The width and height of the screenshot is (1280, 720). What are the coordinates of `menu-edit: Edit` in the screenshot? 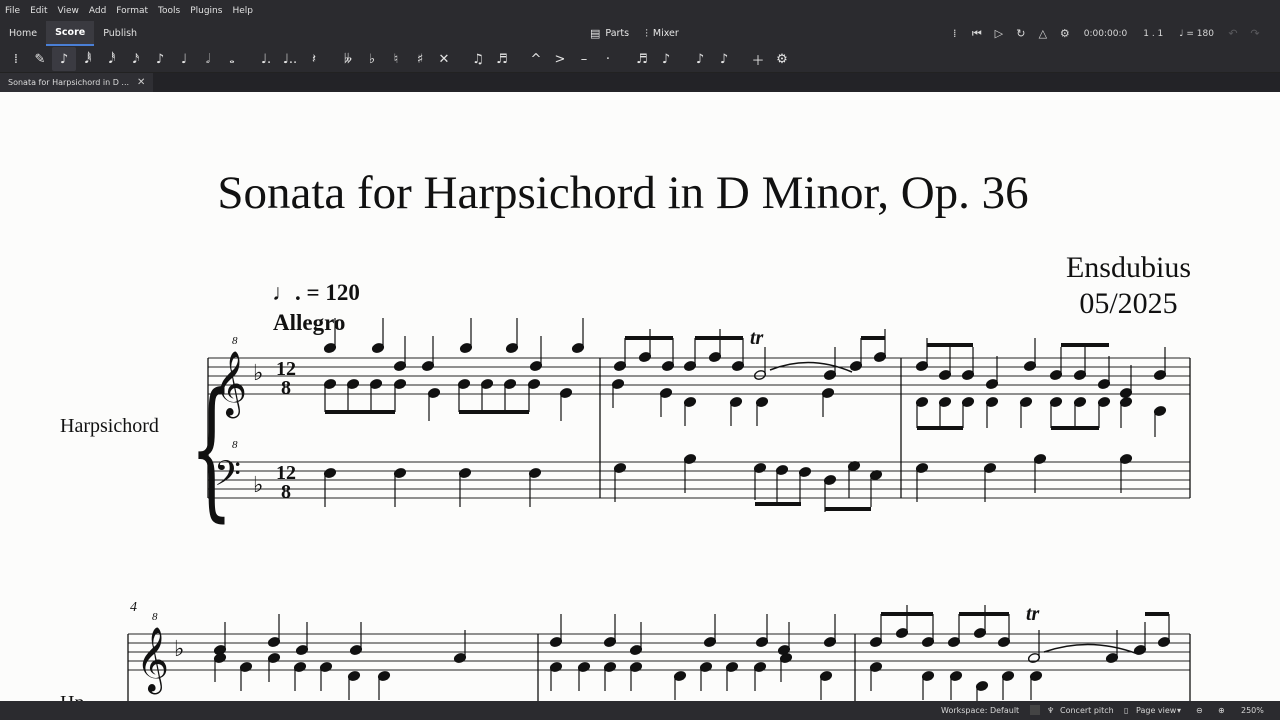 It's located at (38, 11).